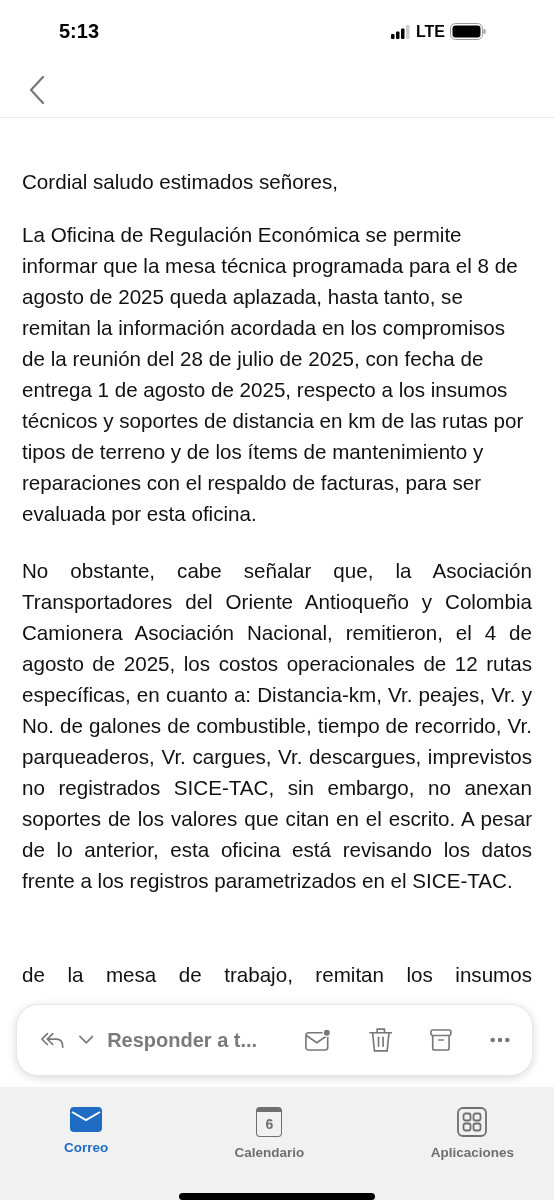 The height and width of the screenshot is (1200, 554). Describe the element at coordinates (468, 32) in the screenshot. I see `battery-icon` at that location.